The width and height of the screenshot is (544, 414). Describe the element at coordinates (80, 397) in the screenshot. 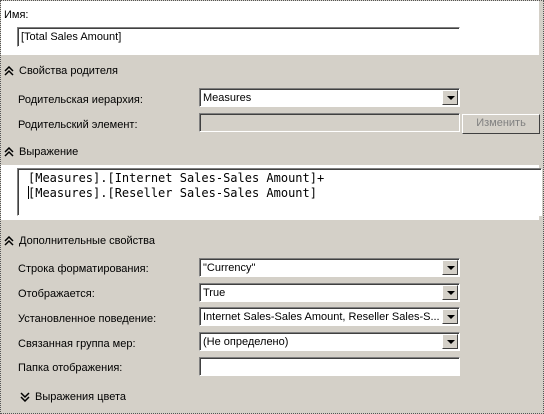

I see `color-expressions-title: Выражения цвета` at that location.